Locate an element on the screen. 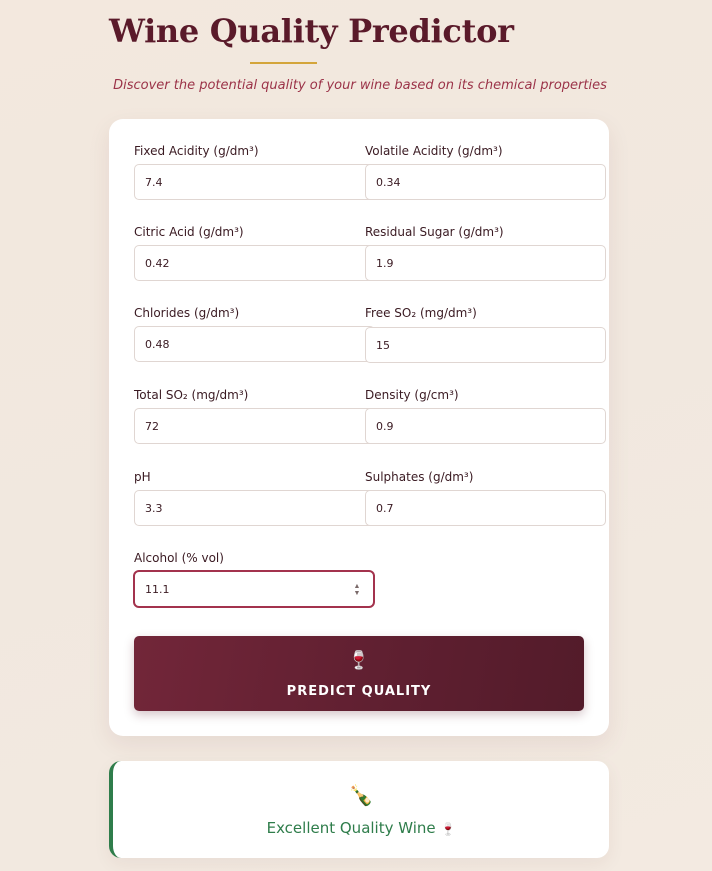  residual-sugar-input is located at coordinates (485, 263).